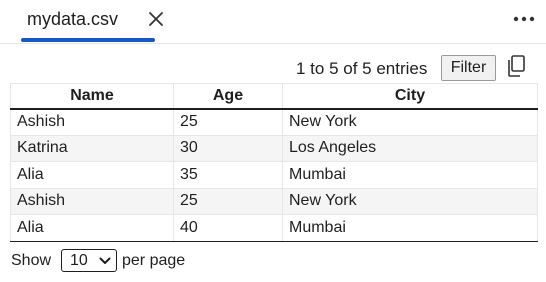  I want to click on show-label: Show, so click(31, 260).